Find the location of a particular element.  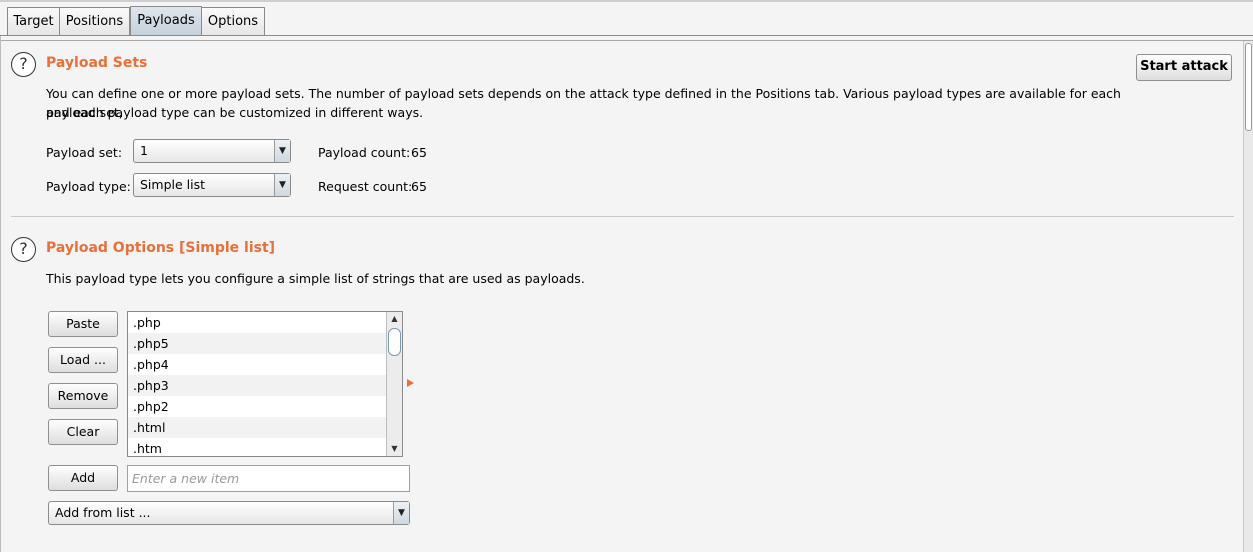

expand-arrow-icon is located at coordinates (410, 383).